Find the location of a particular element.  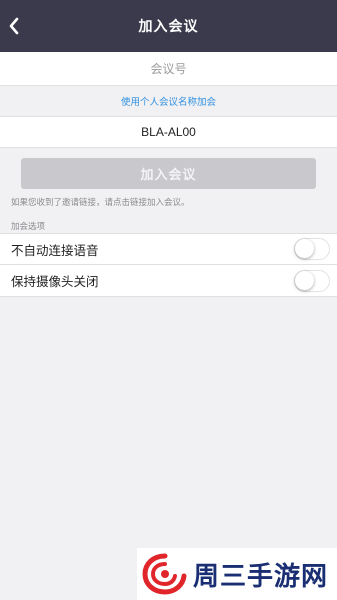

back-chevron-icon is located at coordinates (14, 26).